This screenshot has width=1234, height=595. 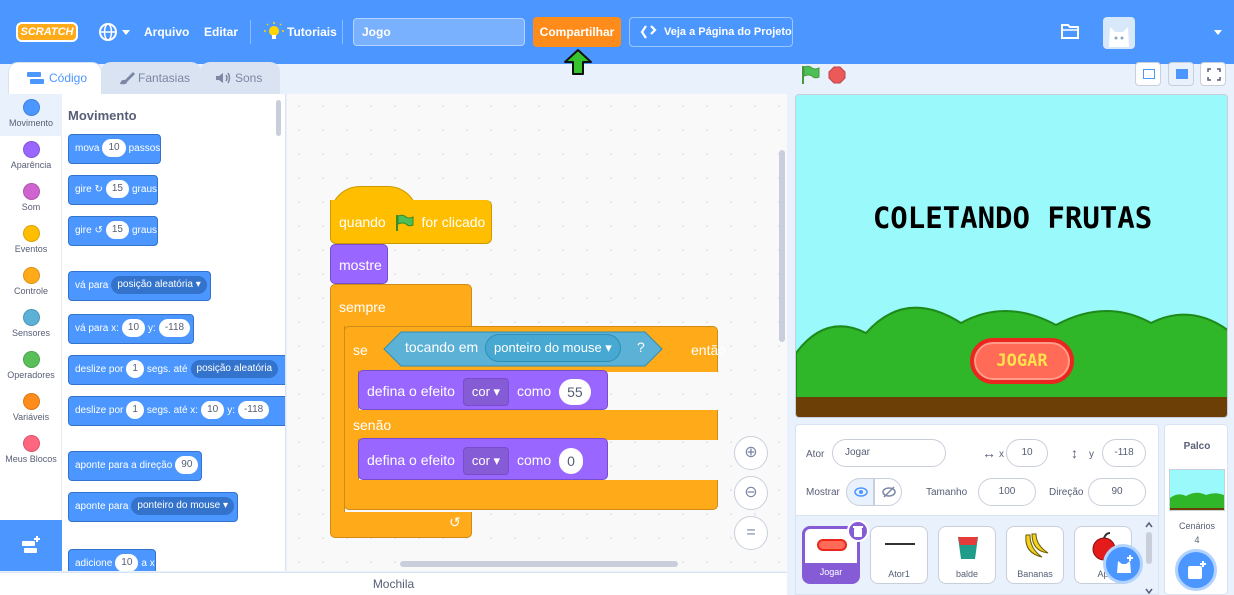 I want to click on scratch-logo: SCRATCH, so click(x=47, y=32).